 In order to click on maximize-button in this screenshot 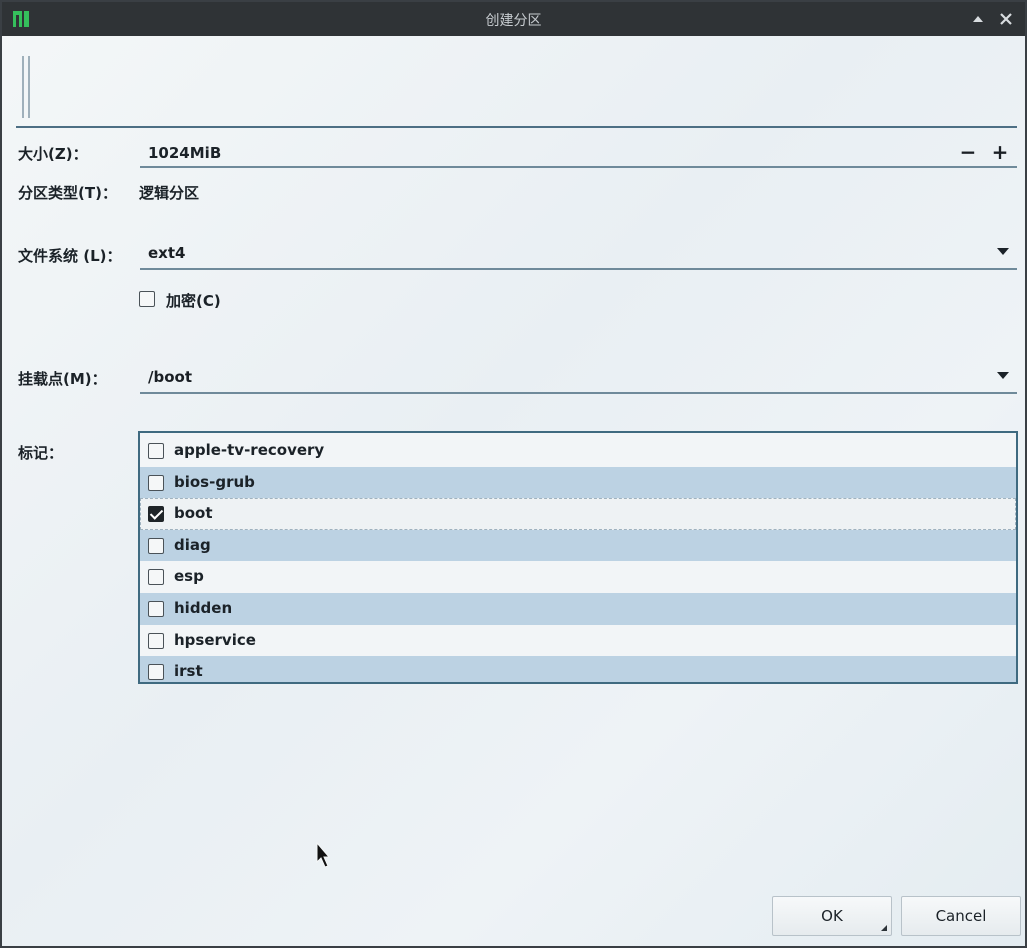, I will do `click(978, 19)`.